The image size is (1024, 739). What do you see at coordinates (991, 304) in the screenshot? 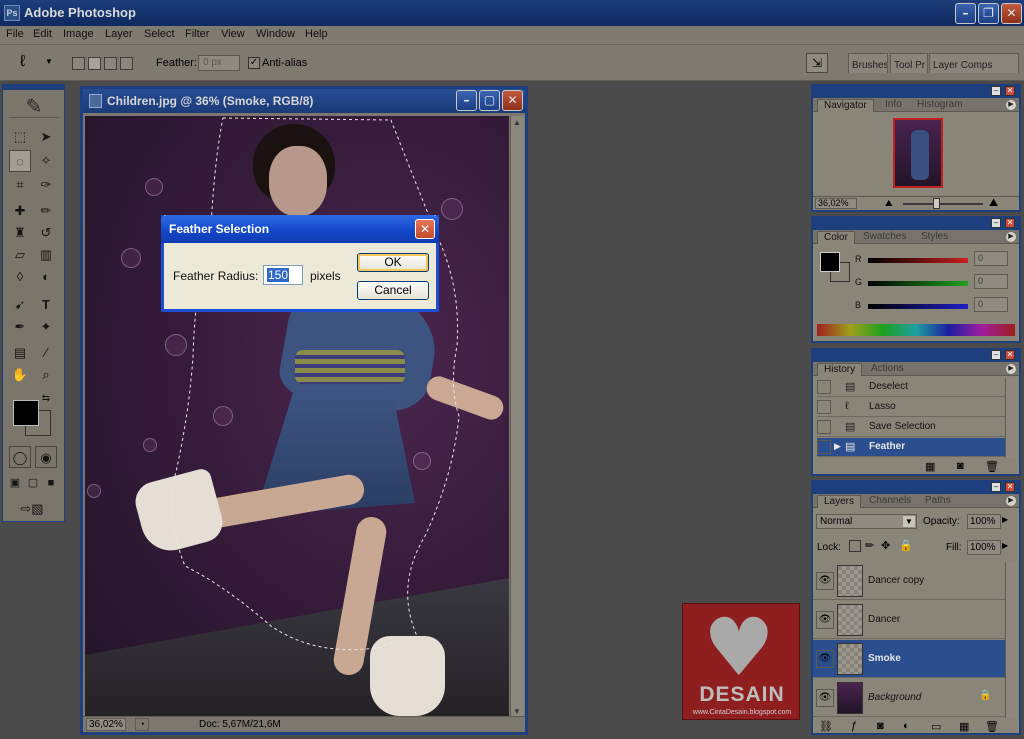
I see `blue-channel-value: 0` at bounding box center [991, 304].